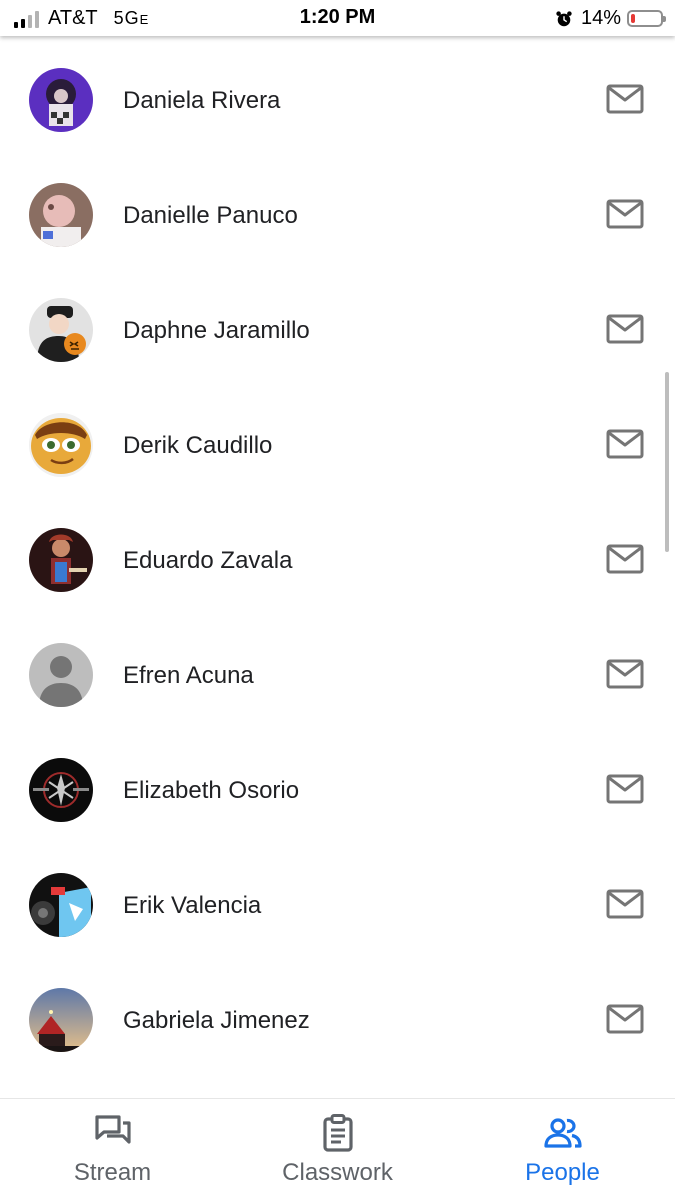  Describe the element at coordinates (198, 445) in the screenshot. I see `person-name: Derik Caudillo` at that location.